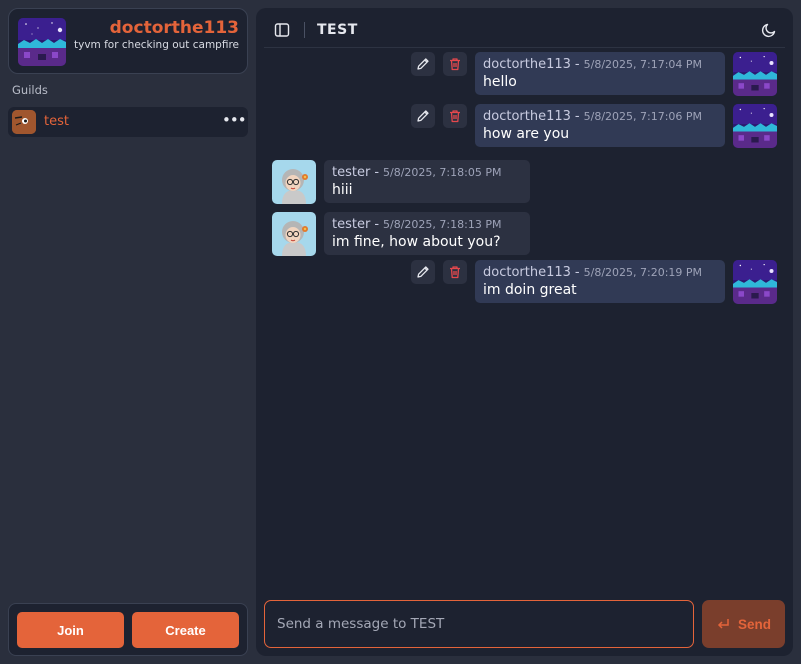 This screenshot has width=801, height=664. Describe the element at coordinates (524, 28) in the screenshot. I see `chat-header: TEST` at that location.